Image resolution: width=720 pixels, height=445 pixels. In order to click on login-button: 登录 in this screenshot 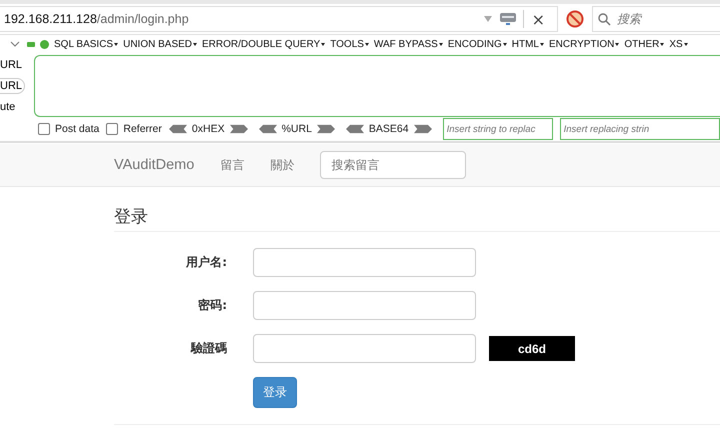, I will do `click(275, 392)`.